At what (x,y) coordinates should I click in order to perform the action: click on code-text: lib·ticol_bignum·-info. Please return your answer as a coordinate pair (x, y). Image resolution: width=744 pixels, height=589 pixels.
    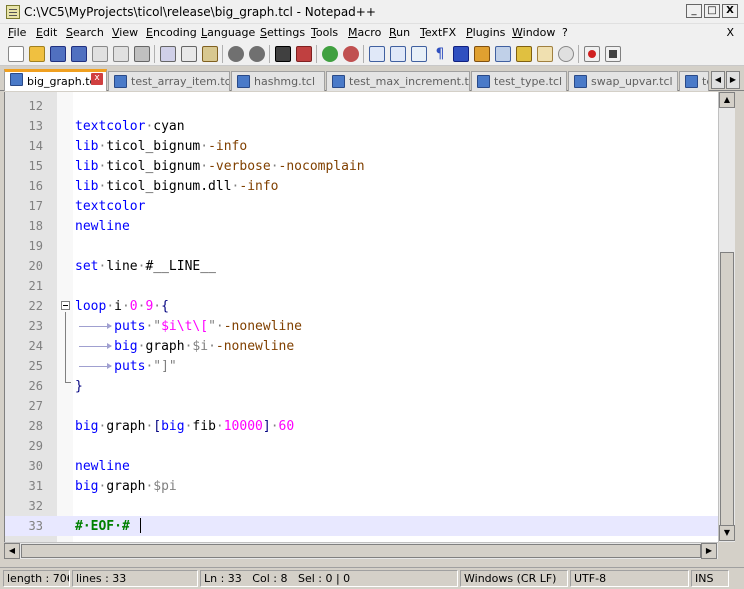
    Looking at the image, I should click on (161, 146).